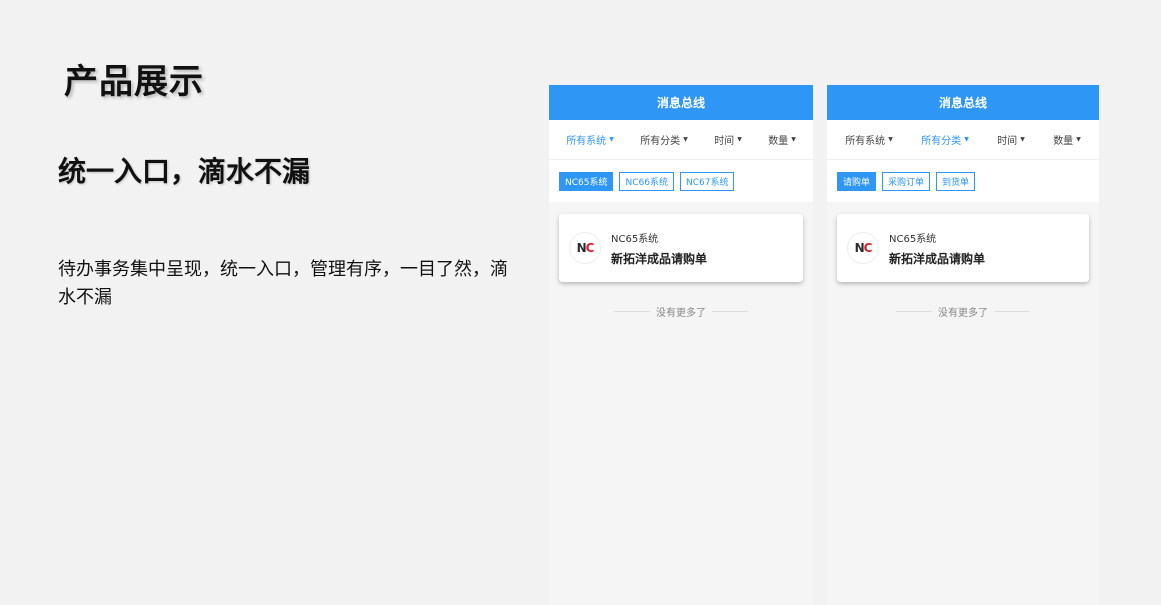 Image resolution: width=1161 pixels, height=605 pixels. What do you see at coordinates (707, 181) in the screenshot?
I see `chip-nc67: NC67系统` at bounding box center [707, 181].